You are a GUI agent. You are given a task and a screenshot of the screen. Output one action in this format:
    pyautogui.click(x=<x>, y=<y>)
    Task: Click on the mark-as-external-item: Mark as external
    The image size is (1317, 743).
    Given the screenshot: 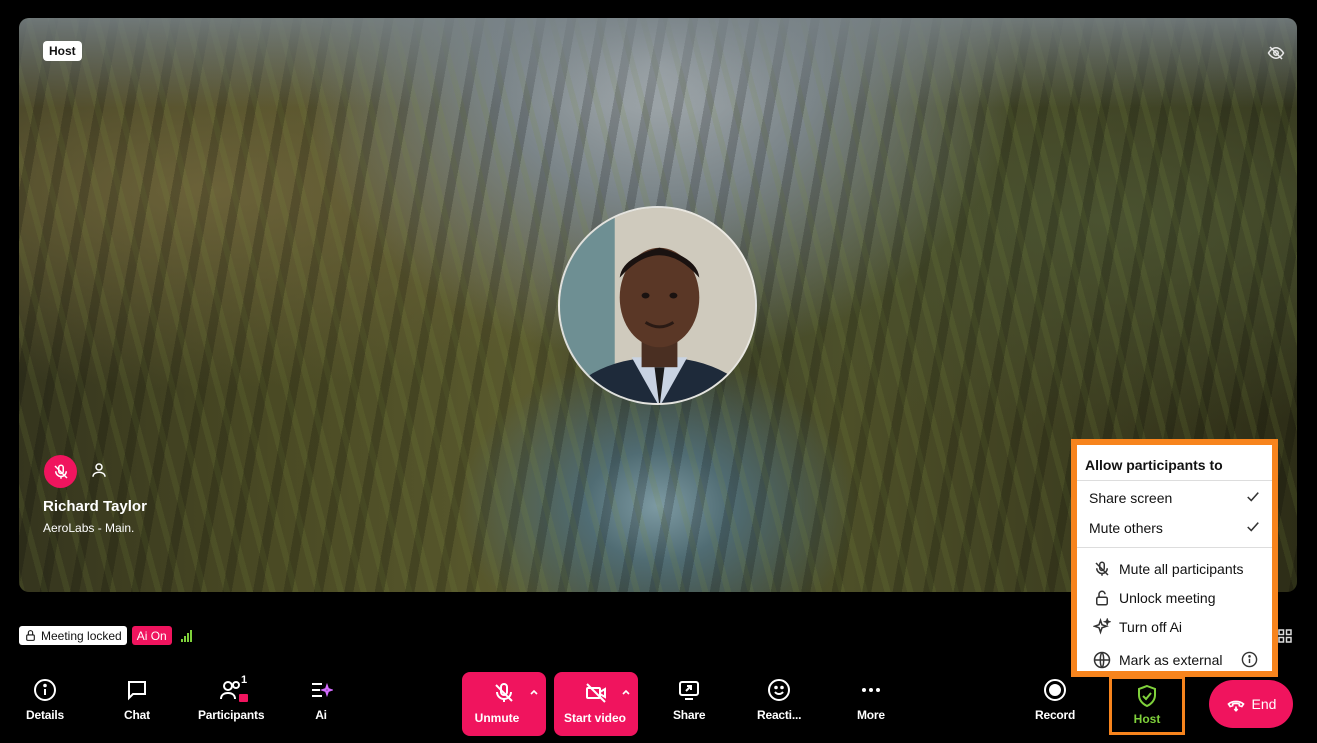 What is the action you would take?
    pyautogui.click(x=1174, y=659)
    